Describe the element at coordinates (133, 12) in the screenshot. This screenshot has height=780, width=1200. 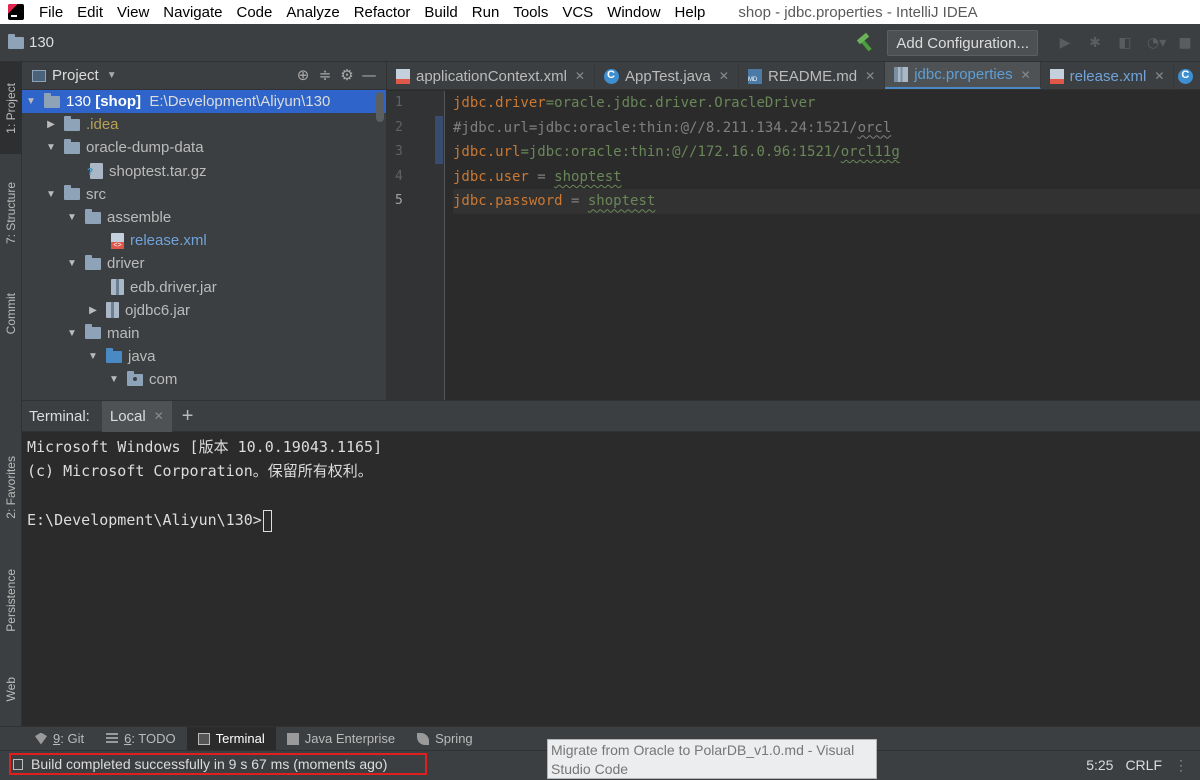
I see `menu-view: View` at that location.